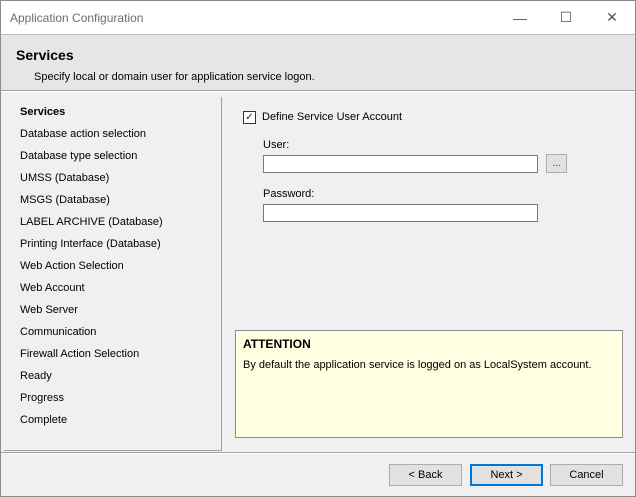 The image size is (636, 497). What do you see at coordinates (45, 55) in the screenshot?
I see `page-title: Services` at bounding box center [45, 55].